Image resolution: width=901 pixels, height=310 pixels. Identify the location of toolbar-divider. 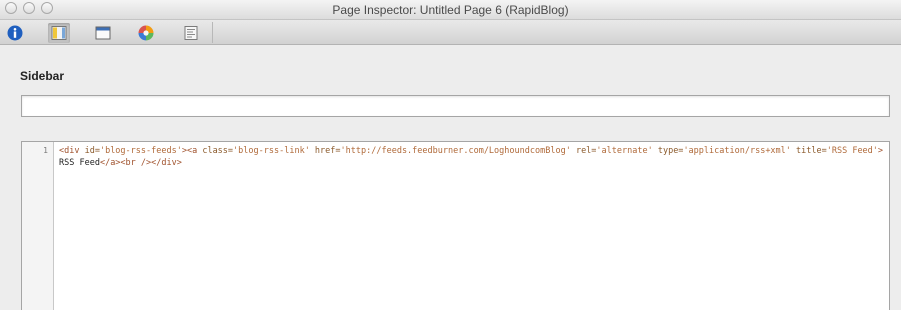
(212, 32).